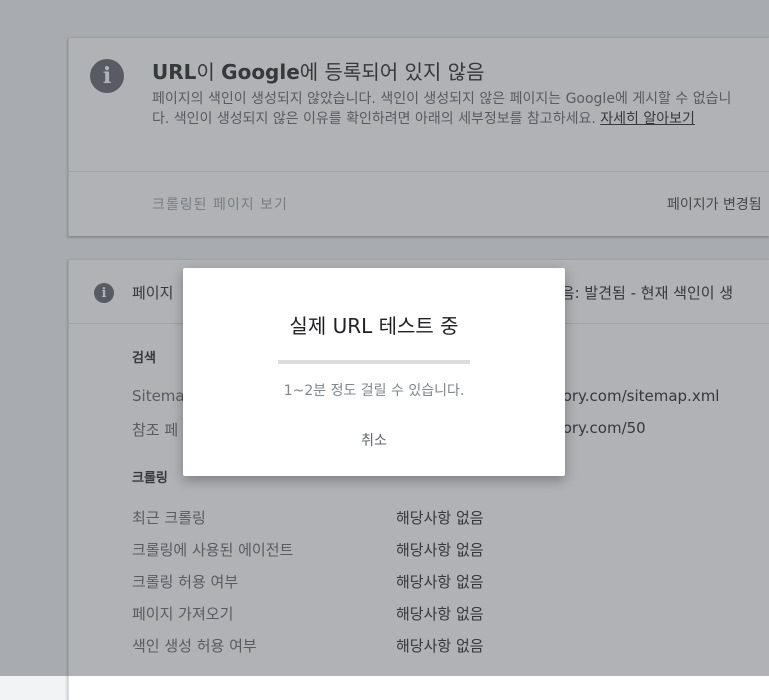 The width and height of the screenshot is (769, 700). What do you see at coordinates (374, 372) in the screenshot?
I see `live-test-dialog: 실제 URL 테스트 중 1~2분 정도 걸릴 수 있습니다. 취소` at bounding box center [374, 372].